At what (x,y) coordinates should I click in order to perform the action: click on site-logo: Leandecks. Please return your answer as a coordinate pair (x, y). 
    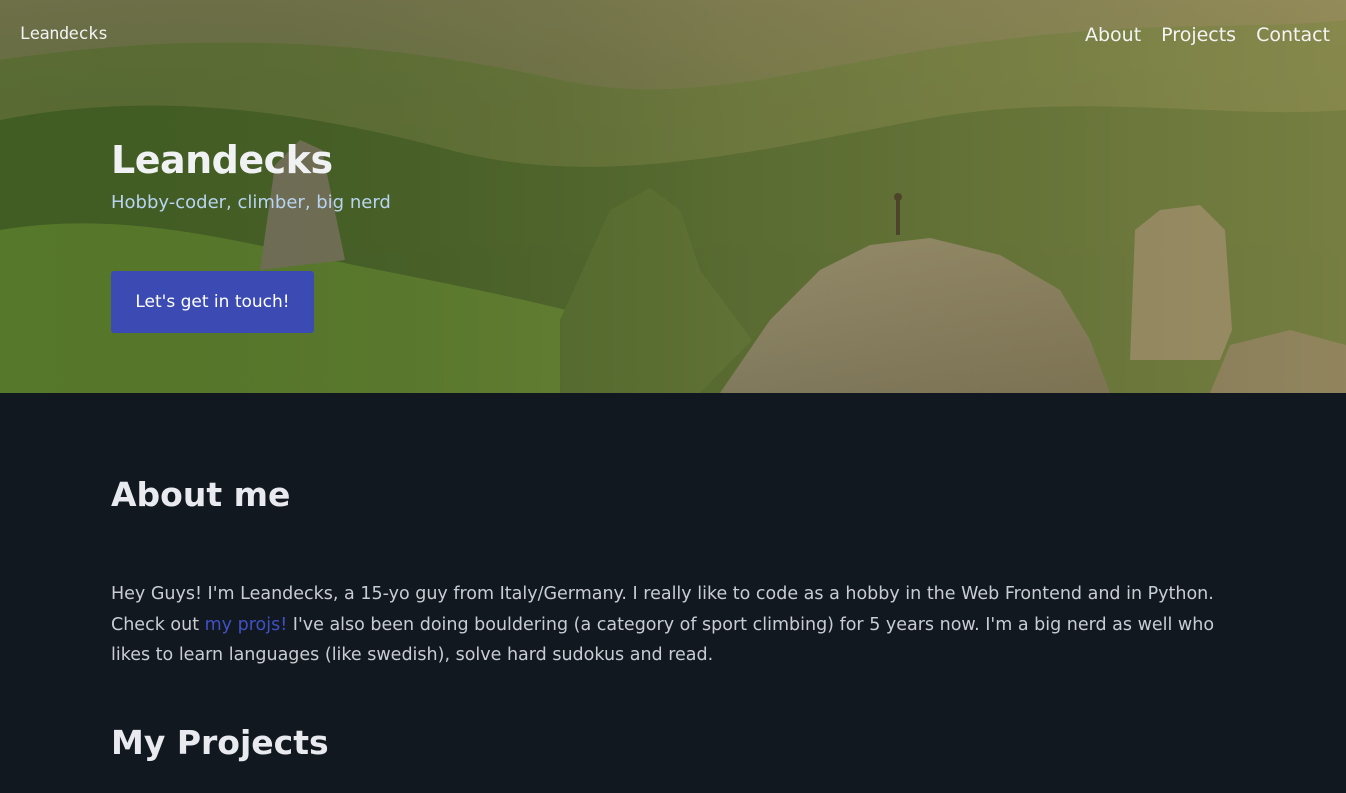
    Looking at the image, I should click on (64, 34).